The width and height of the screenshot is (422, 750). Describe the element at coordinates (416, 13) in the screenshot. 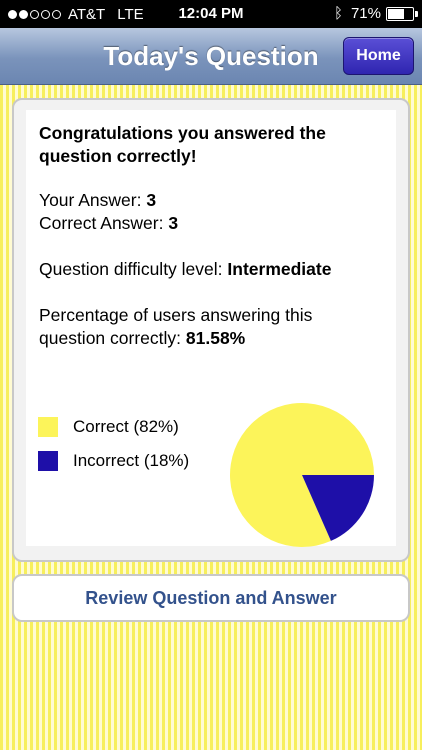

I see `battery-tip` at that location.